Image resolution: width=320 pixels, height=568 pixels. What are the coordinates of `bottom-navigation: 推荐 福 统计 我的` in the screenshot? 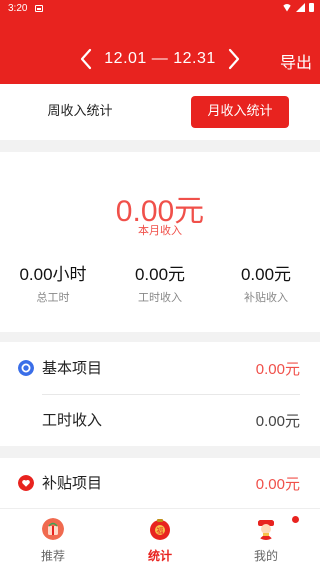 It's located at (160, 538).